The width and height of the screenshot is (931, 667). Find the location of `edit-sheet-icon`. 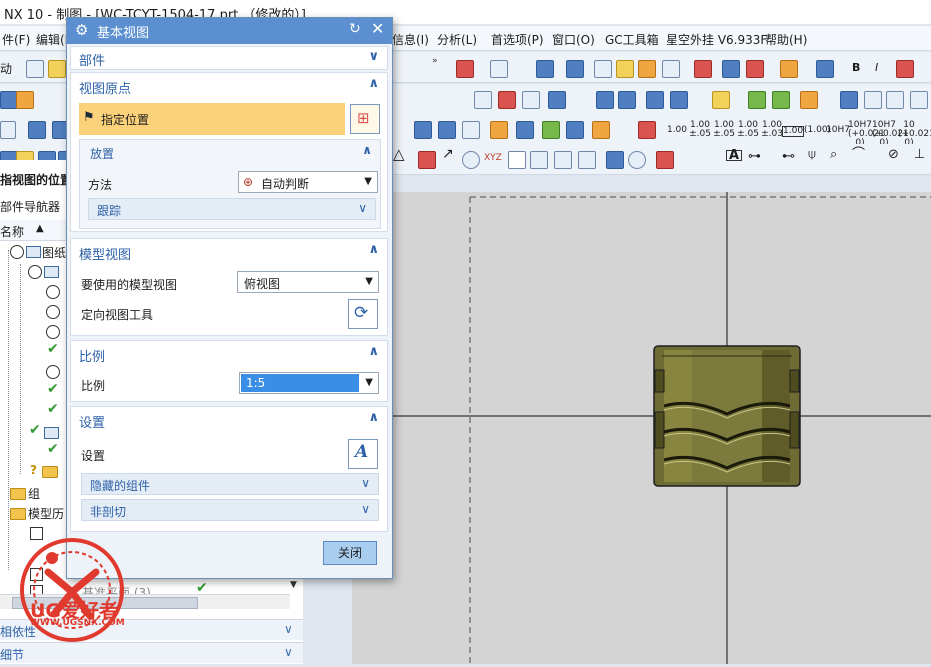

edit-sheet-icon is located at coordinates (557, 100).